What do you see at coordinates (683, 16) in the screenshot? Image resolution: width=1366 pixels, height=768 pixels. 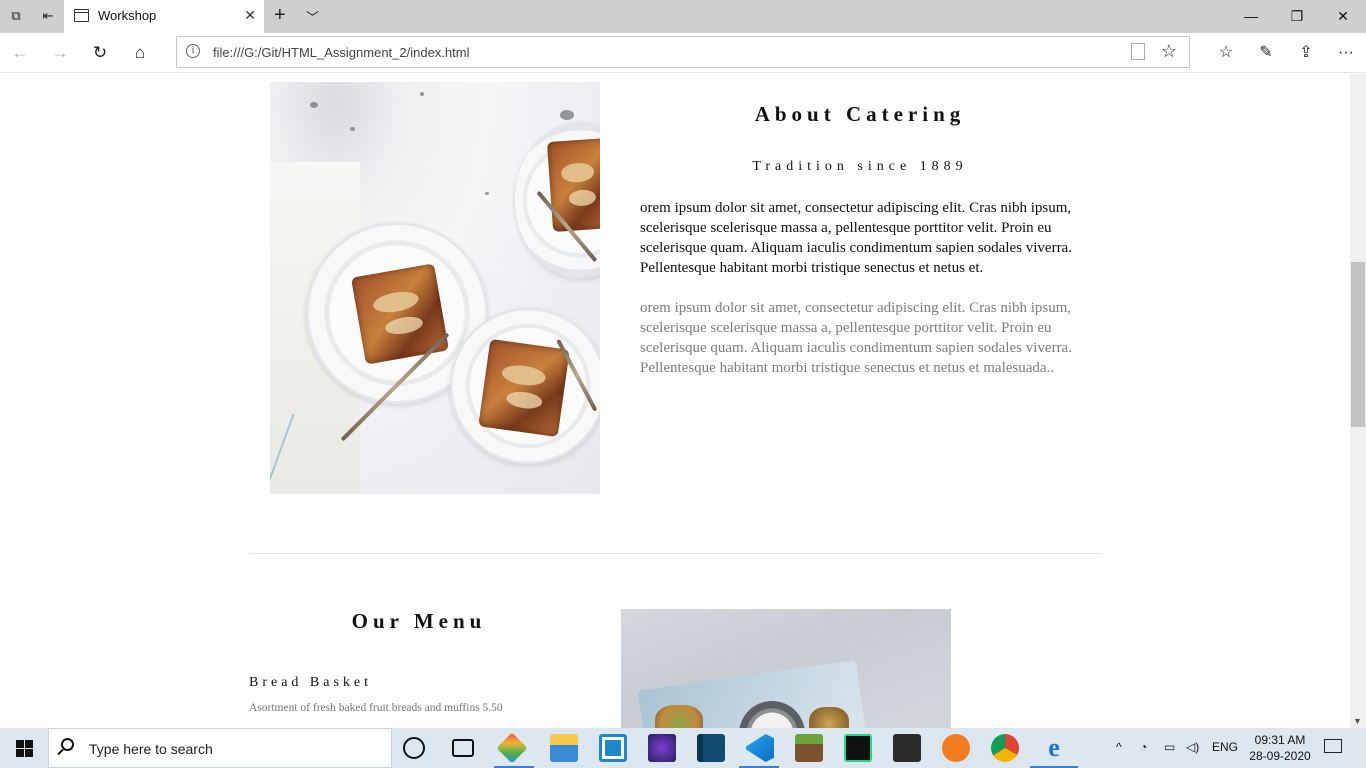 I see `browser-titlebar: ⧉ ⇤ Workshop ✕ + ﹀ — ❐ ✕` at bounding box center [683, 16].